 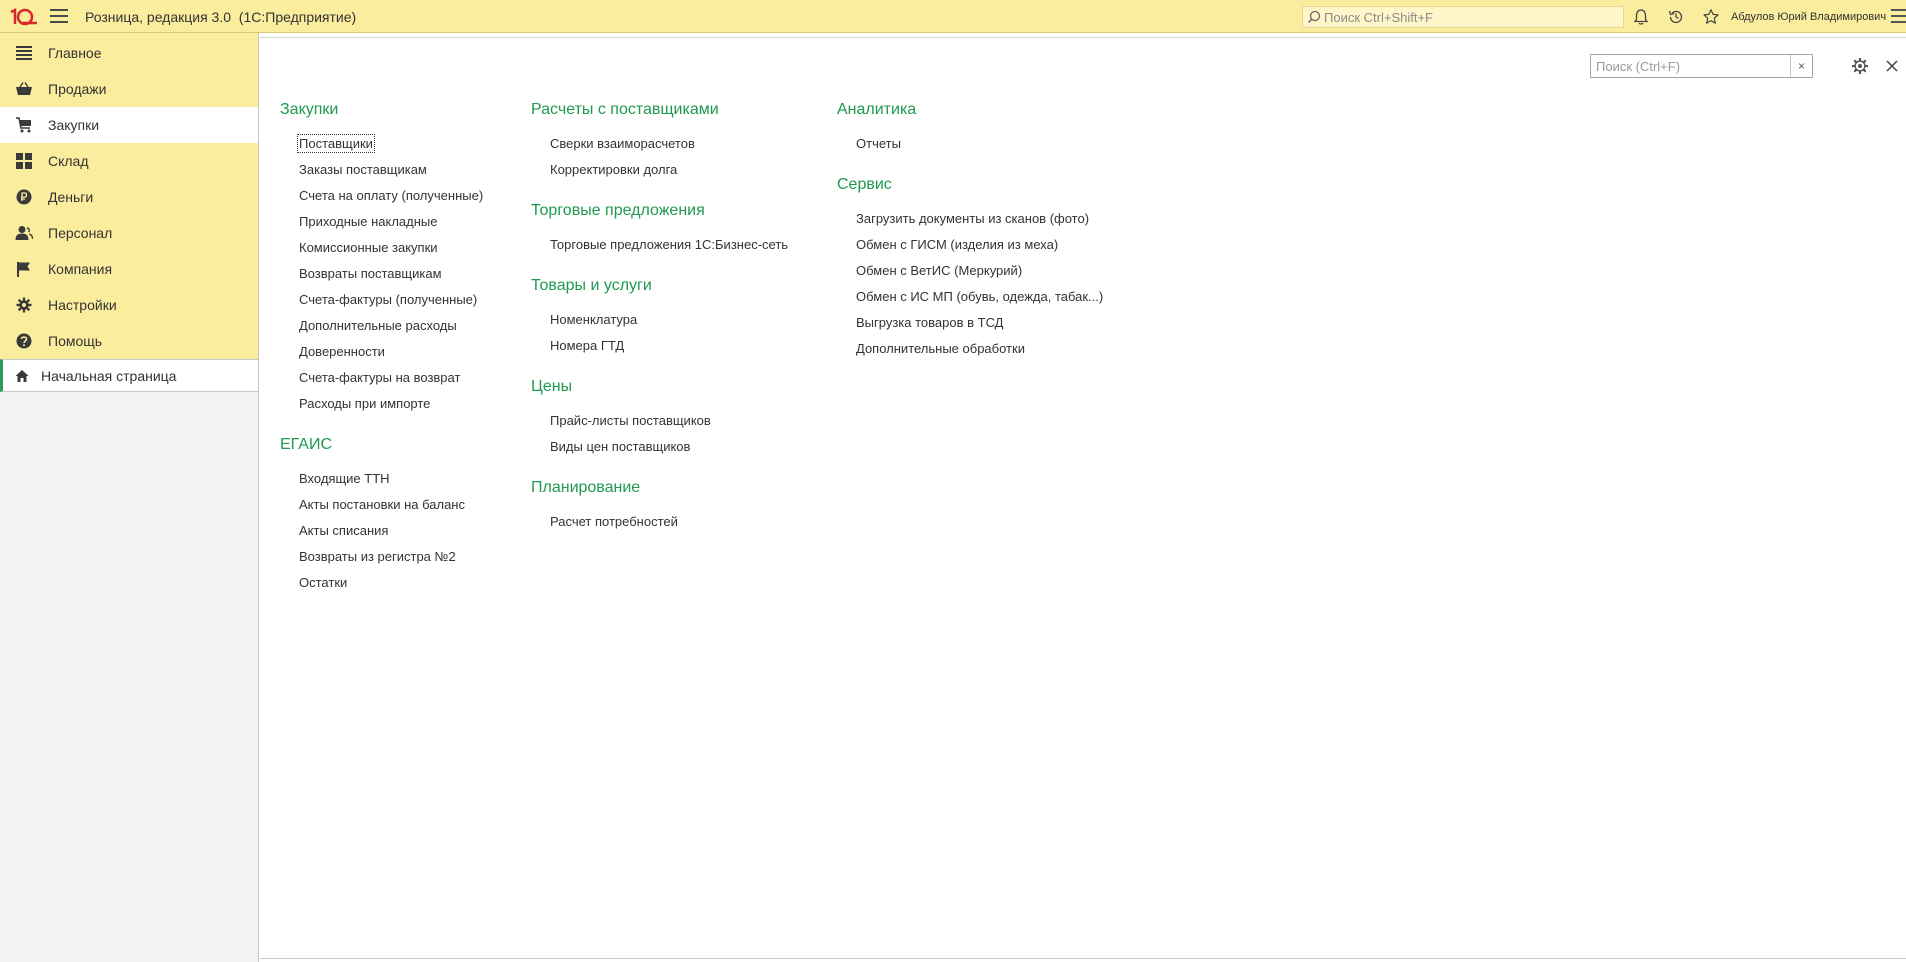 What do you see at coordinates (382, 504) in the screenshot?
I see `link-balance-acts: Акты постановки на баланс` at bounding box center [382, 504].